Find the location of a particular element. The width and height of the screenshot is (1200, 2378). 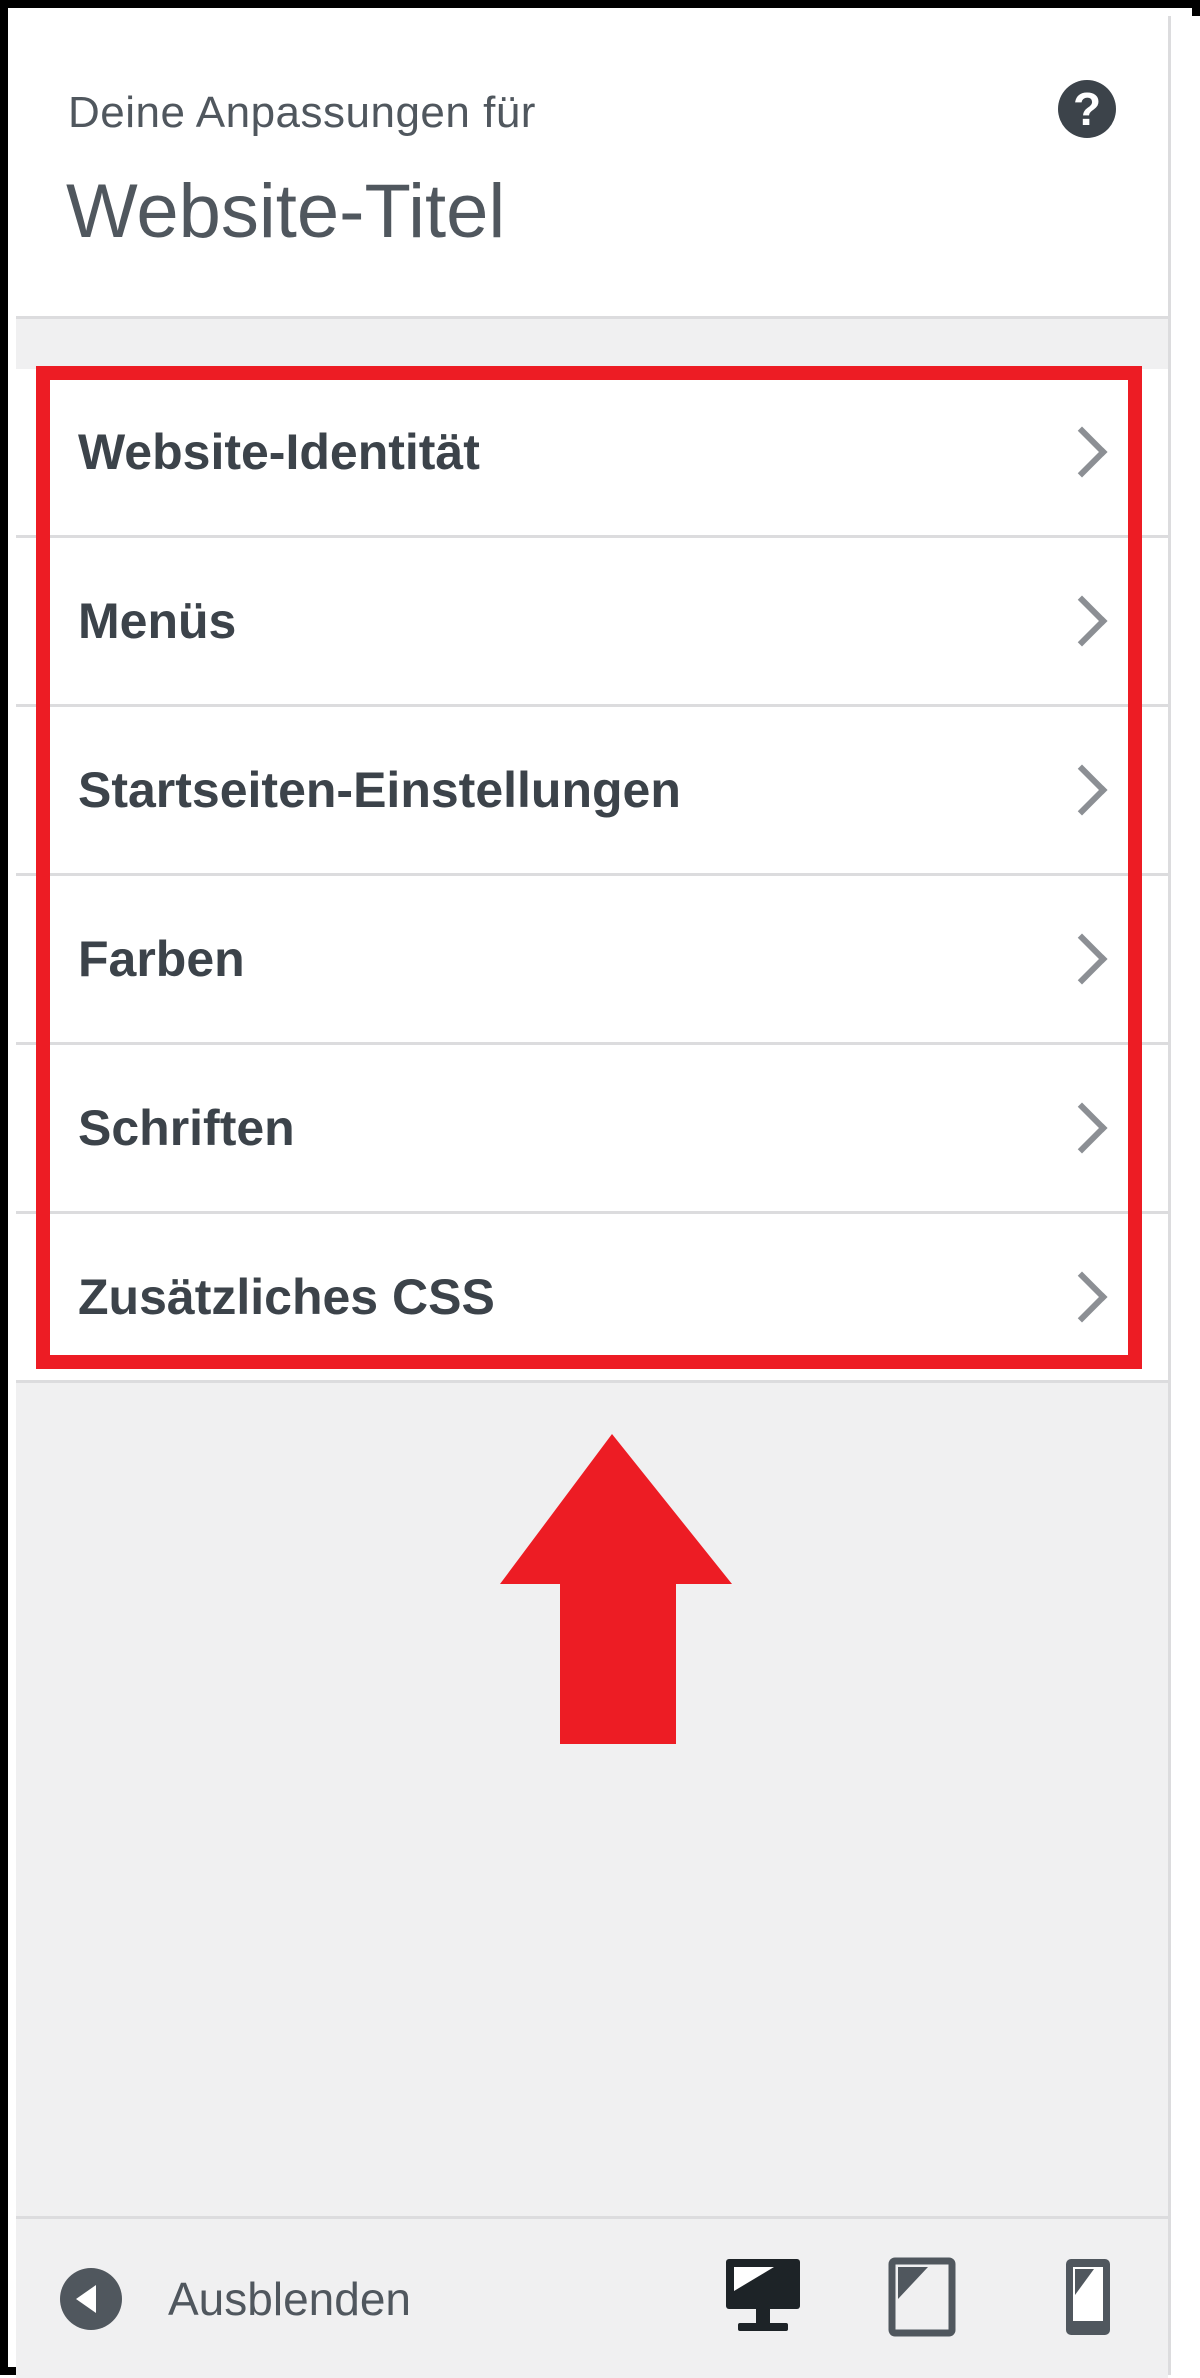

page-title: Website-Titel is located at coordinates (286, 211).